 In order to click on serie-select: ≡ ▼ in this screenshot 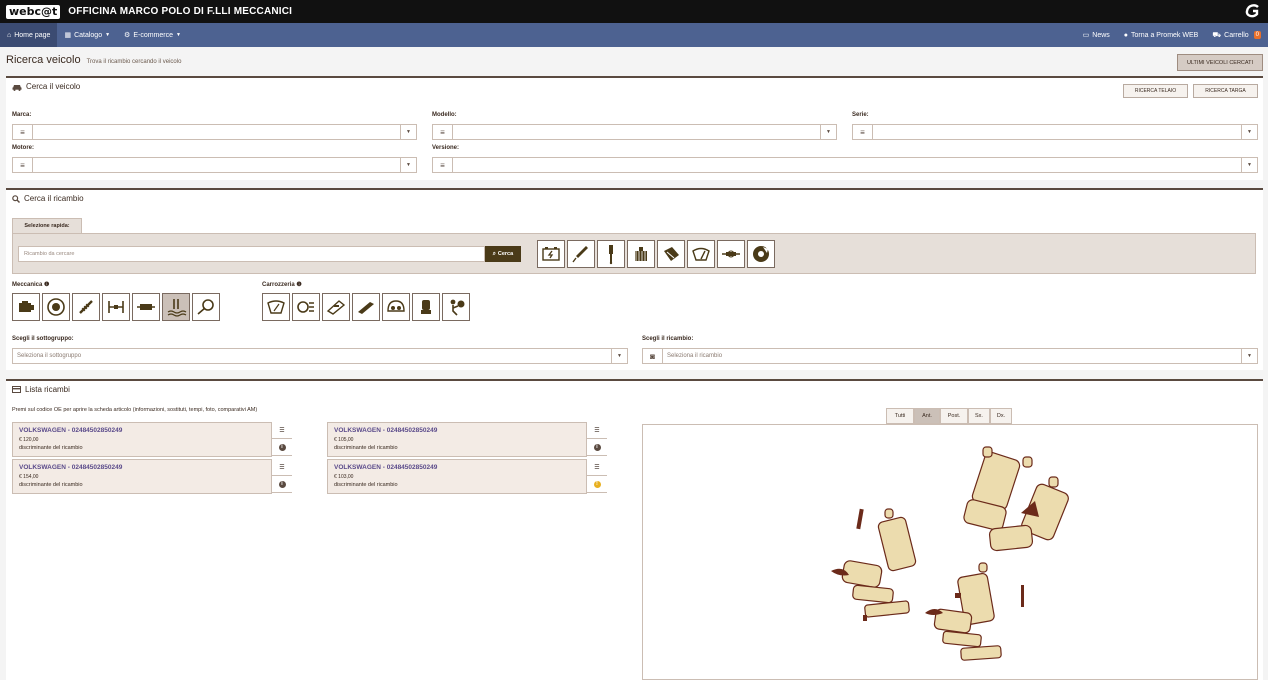, I will do `click(1055, 132)`.